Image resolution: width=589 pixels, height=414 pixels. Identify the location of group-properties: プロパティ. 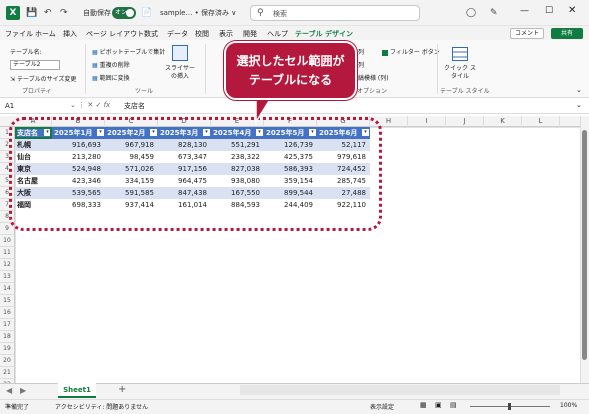
(37, 91).